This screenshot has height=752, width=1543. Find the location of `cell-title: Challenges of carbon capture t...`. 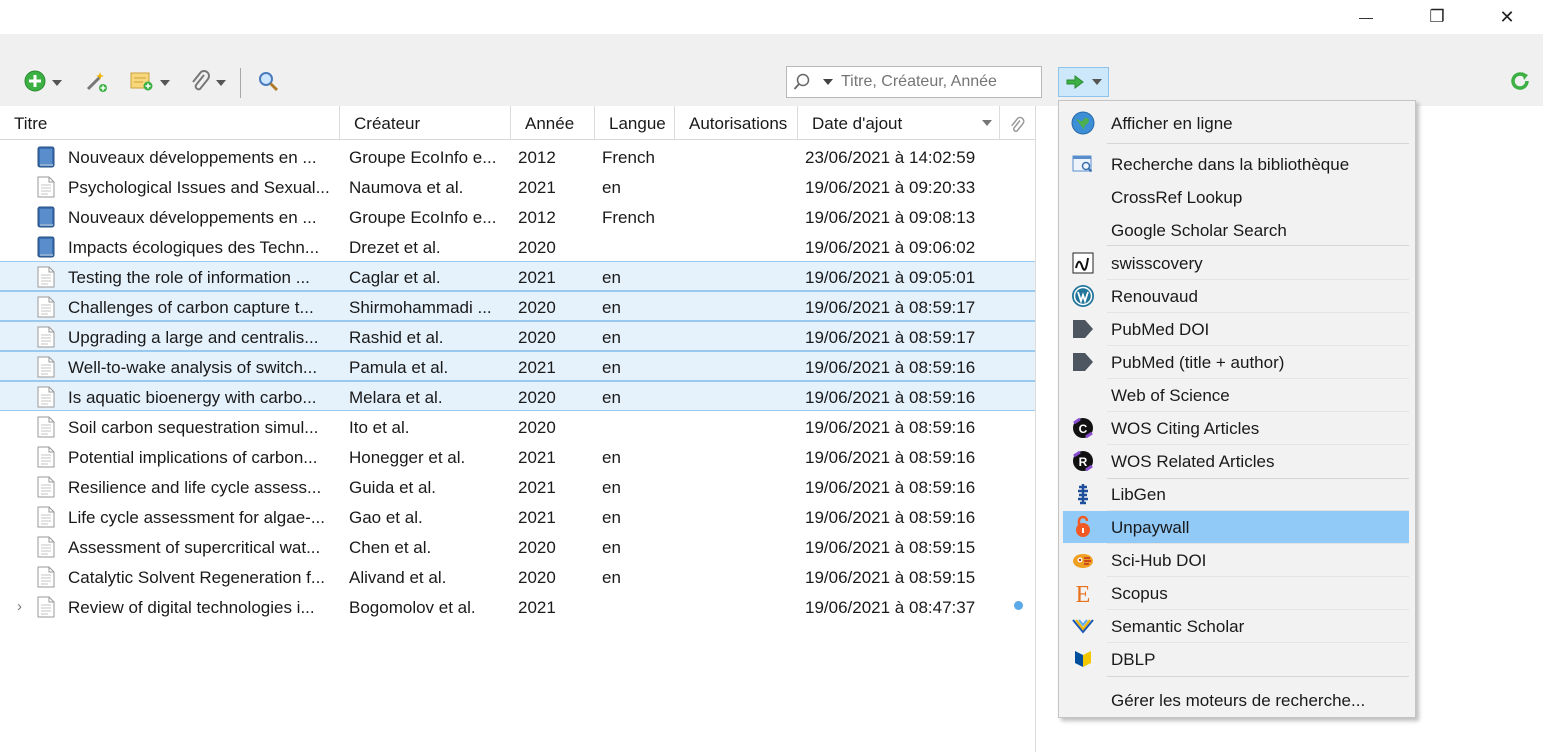

cell-title: Challenges of carbon capture t... is located at coordinates (191, 307).